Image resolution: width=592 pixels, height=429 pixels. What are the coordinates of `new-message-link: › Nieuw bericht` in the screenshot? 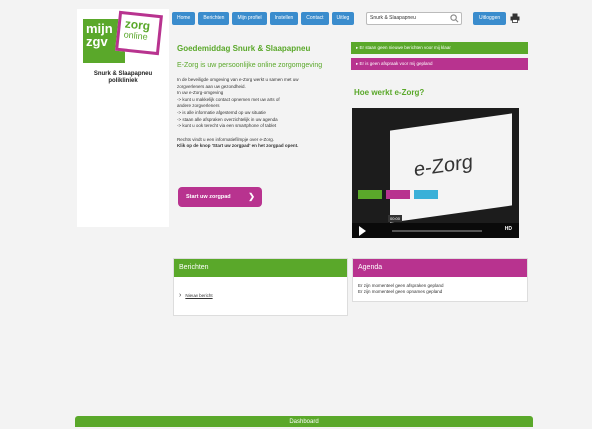 It's located at (196, 295).